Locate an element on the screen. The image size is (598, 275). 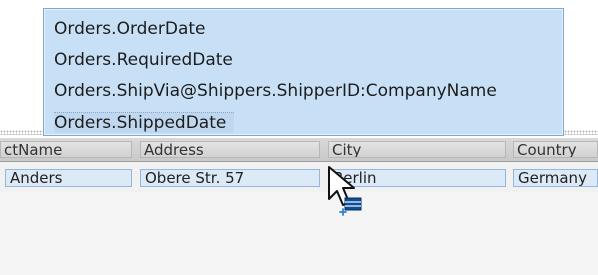
field-item-orderdate: Orders.OrderDate is located at coordinates (130, 29).